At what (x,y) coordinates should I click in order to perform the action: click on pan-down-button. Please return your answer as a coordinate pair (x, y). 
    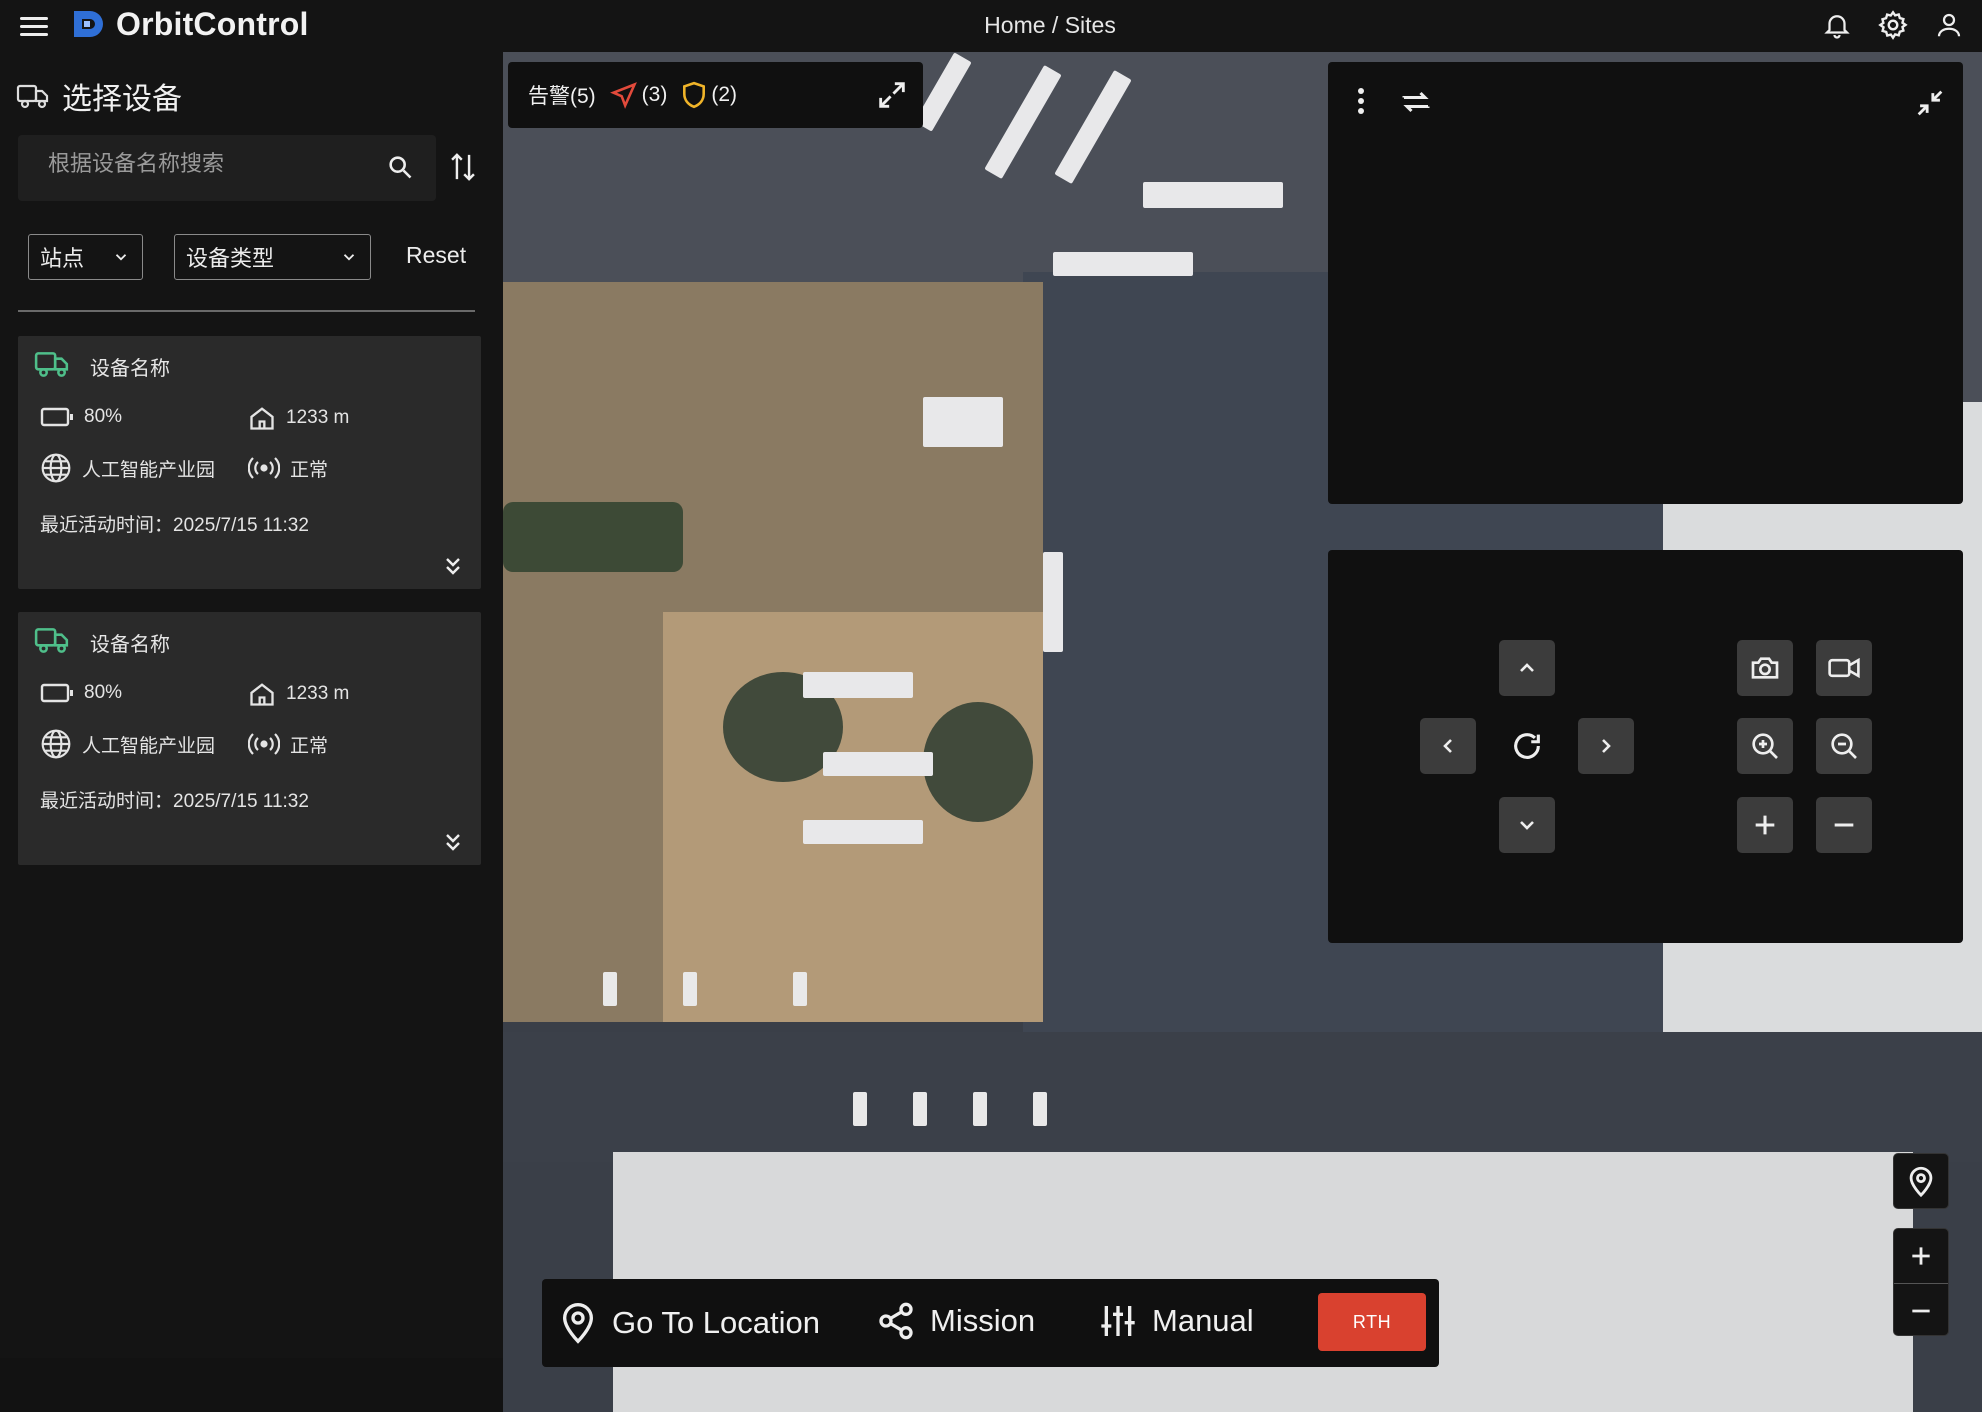
    Looking at the image, I should click on (1527, 825).